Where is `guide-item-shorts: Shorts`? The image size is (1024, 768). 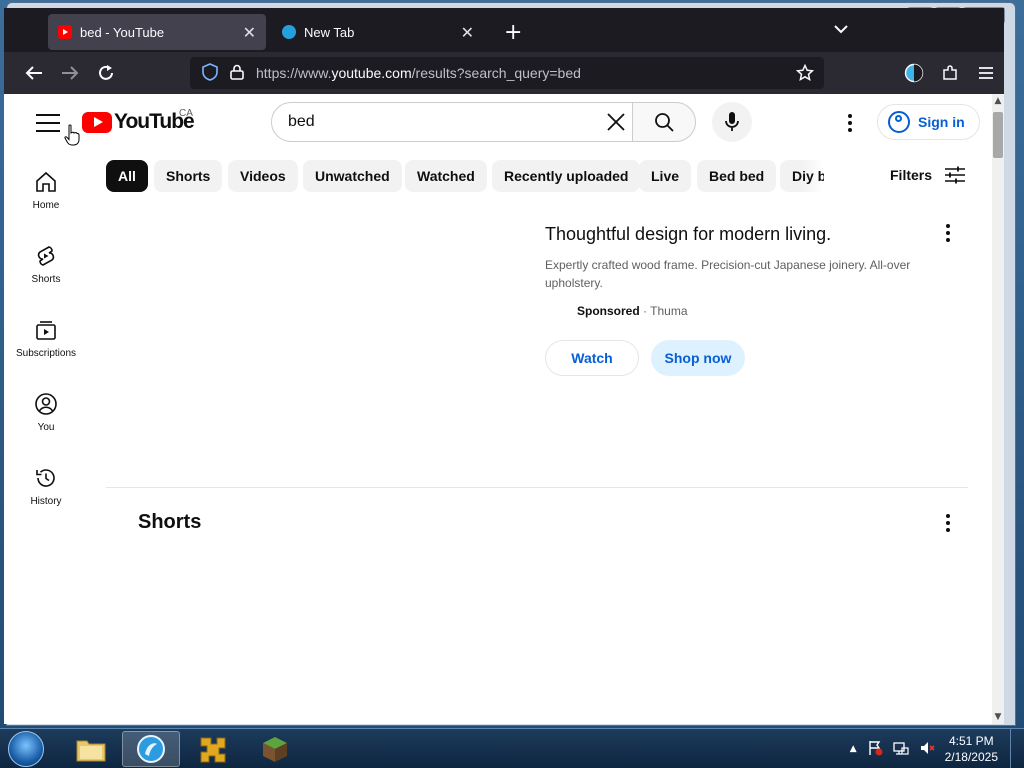 guide-item-shorts: Shorts is located at coordinates (46, 264).